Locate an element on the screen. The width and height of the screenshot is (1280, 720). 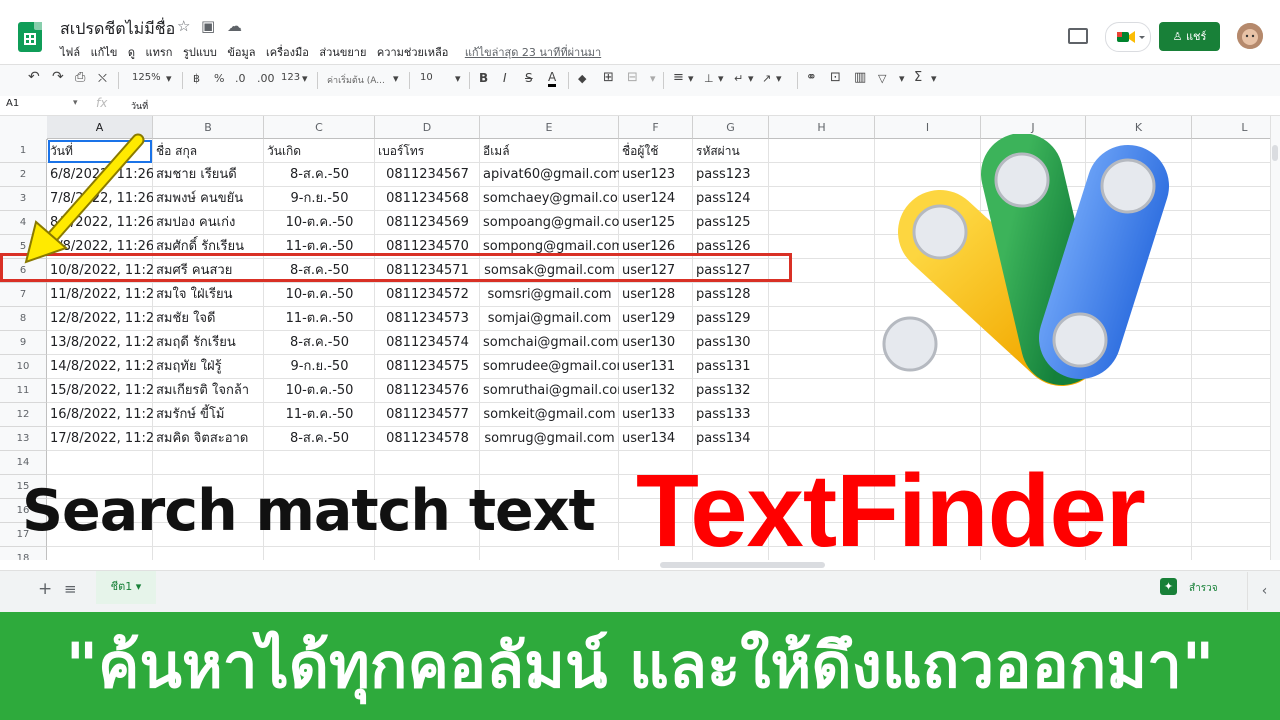
row-header-8: 8 is located at coordinates (23, 319).